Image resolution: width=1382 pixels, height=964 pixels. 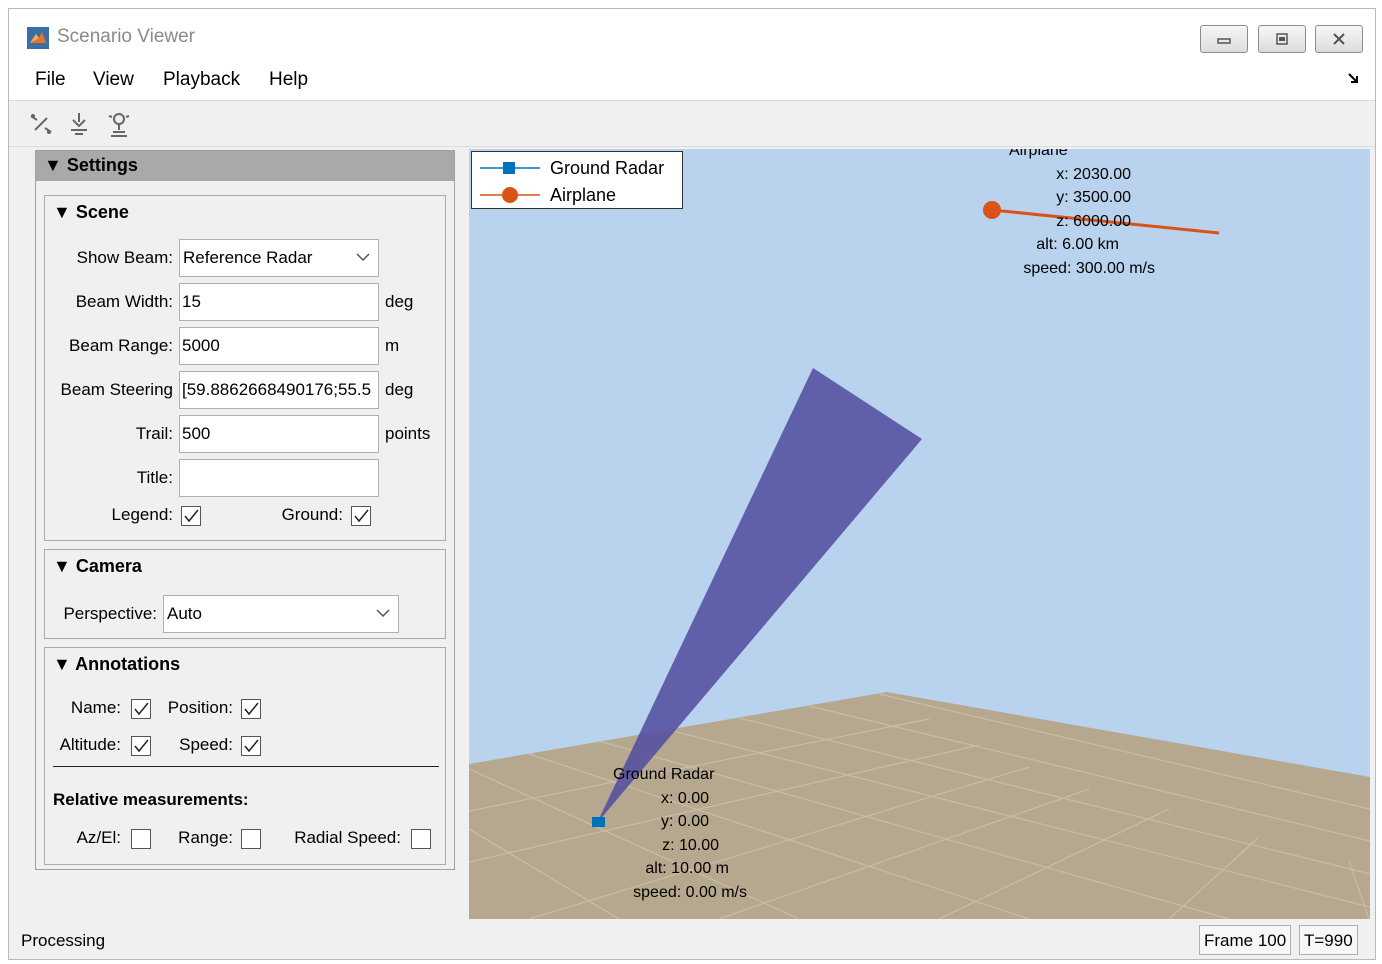 What do you see at coordinates (200, 707) in the screenshot?
I see `position-label: Position:` at bounding box center [200, 707].